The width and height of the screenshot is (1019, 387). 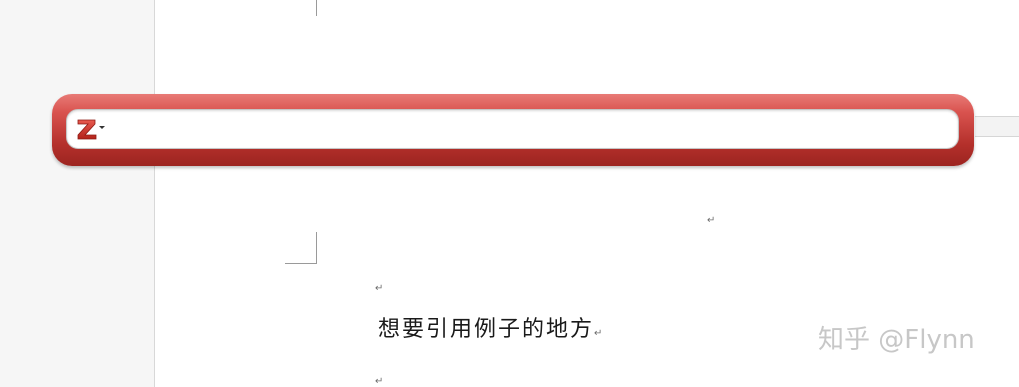 What do you see at coordinates (512, 129) in the screenshot?
I see `citation-search-input` at bounding box center [512, 129].